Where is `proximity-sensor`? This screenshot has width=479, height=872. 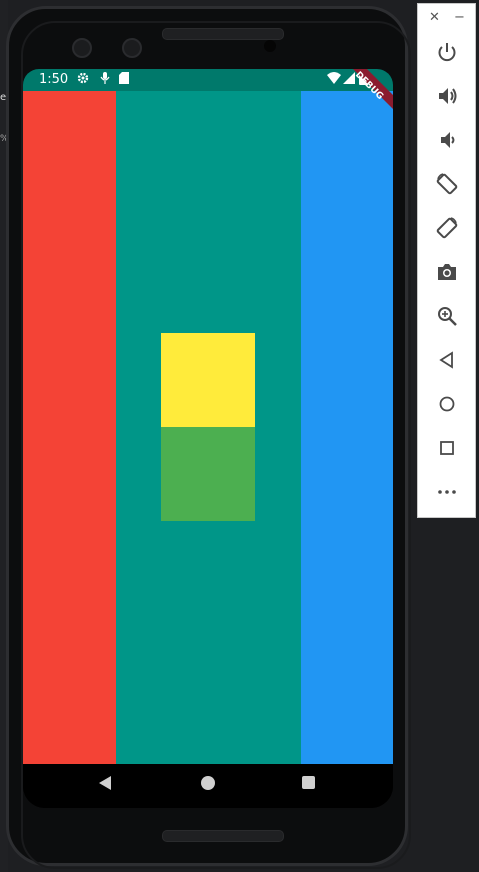
proximity-sensor is located at coordinates (270, 46).